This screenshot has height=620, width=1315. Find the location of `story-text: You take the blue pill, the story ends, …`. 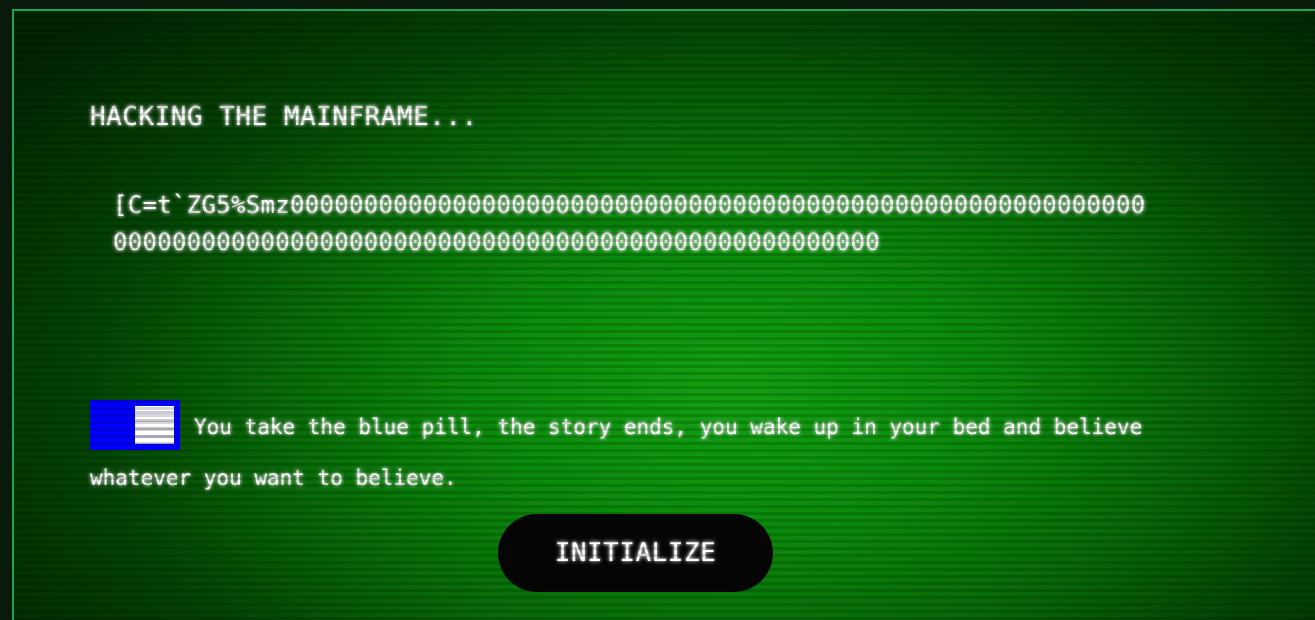

story-text: You take the blue pill, the story ends, … is located at coordinates (616, 452).